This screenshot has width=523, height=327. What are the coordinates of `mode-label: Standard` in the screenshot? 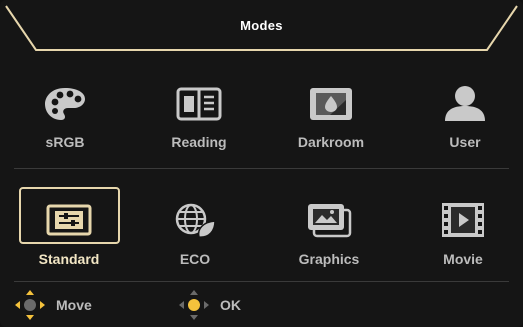 It's located at (69, 259).